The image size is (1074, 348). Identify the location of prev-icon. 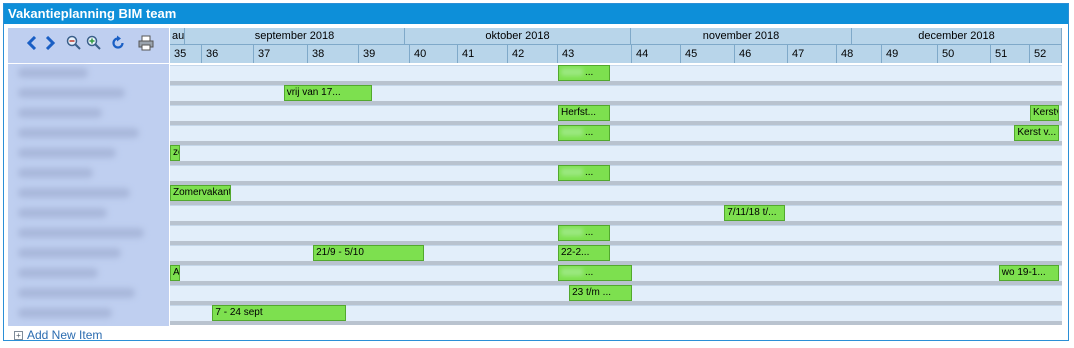
(32, 43).